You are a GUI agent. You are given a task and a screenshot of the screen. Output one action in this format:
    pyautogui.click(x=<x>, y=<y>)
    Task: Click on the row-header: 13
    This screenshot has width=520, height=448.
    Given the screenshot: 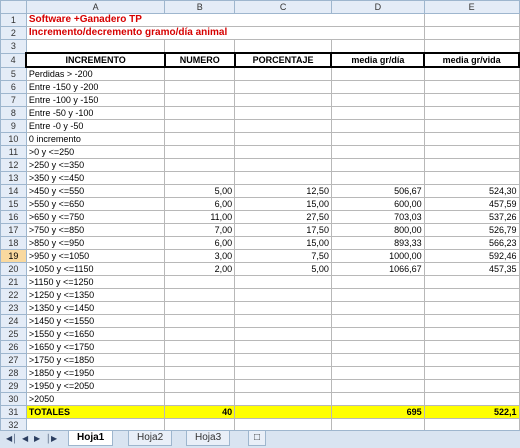 What is the action you would take?
    pyautogui.click(x=13, y=178)
    